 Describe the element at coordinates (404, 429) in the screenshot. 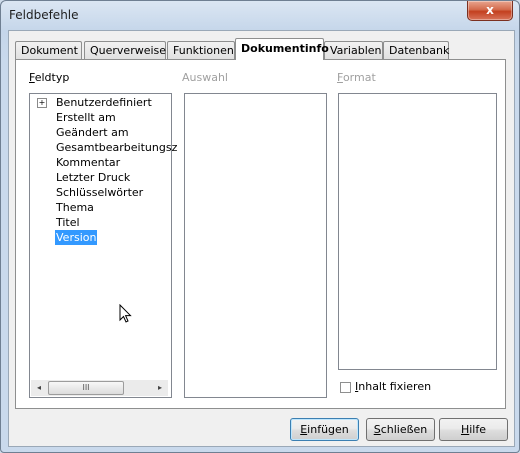

I see `close-button-label-rest: chließen` at that location.